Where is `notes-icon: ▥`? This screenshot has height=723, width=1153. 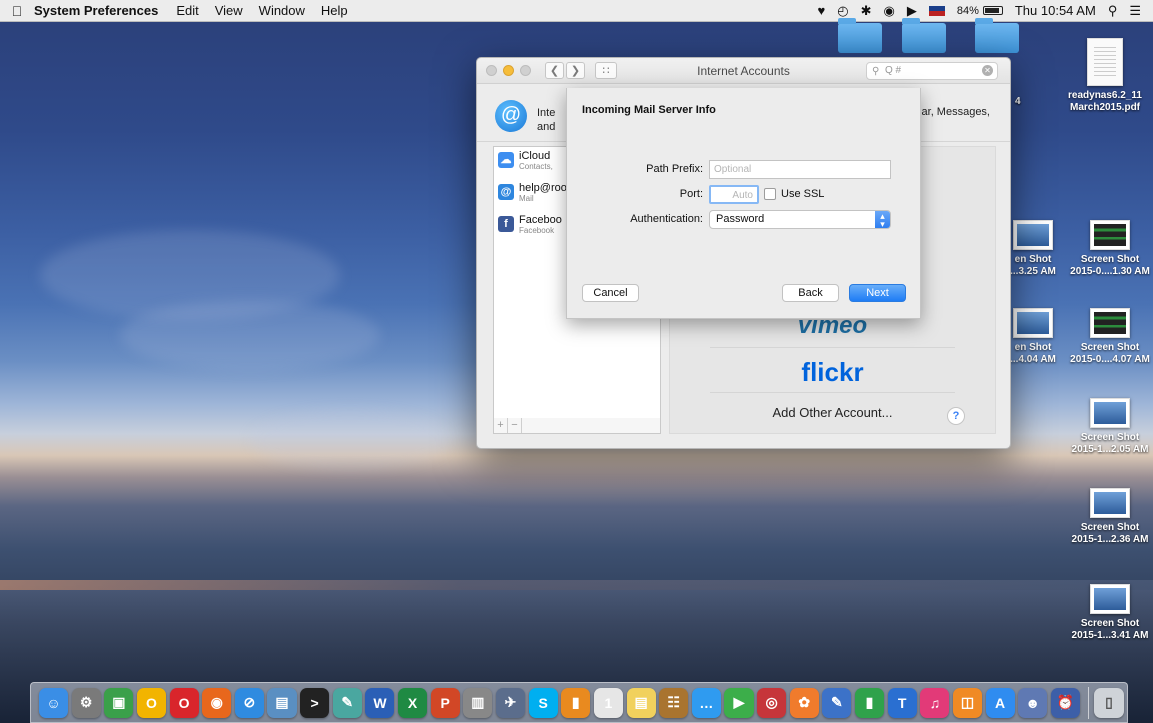 notes-icon: ▥ is located at coordinates (478, 702).